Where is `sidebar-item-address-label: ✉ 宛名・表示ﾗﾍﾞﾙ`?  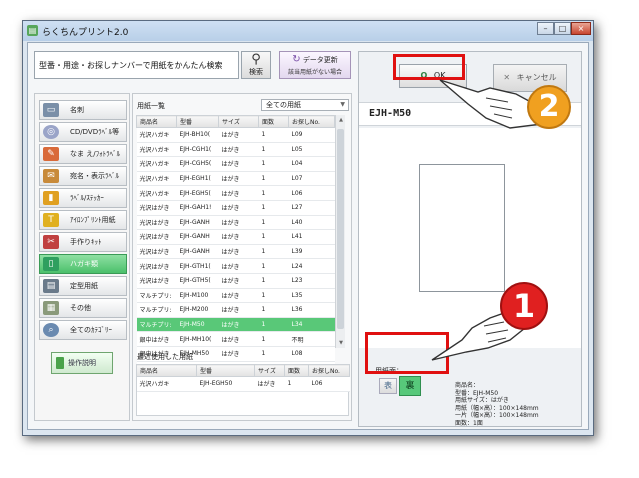 sidebar-item-address-label: ✉ 宛名・表示ﾗﾍﾞﾙ is located at coordinates (83, 176).